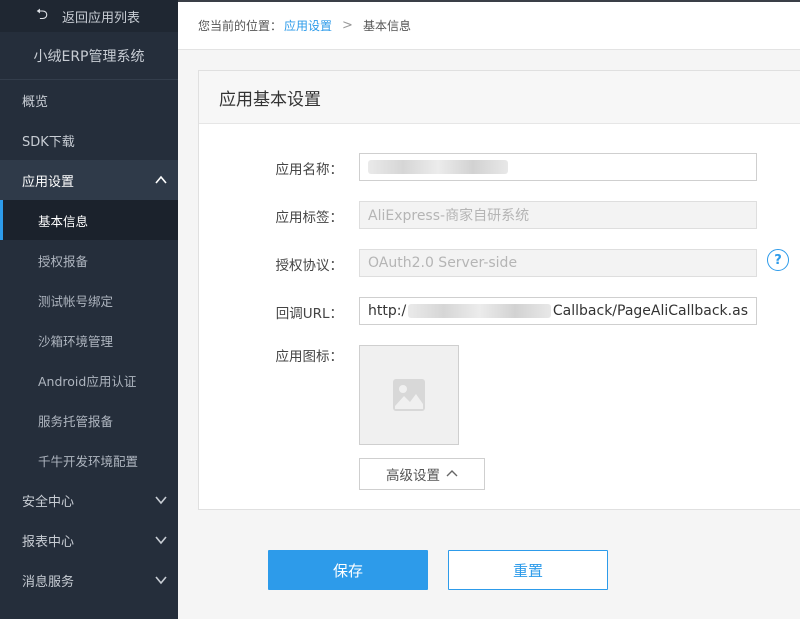  What do you see at coordinates (309, 357) in the screenshot?
I see `app-icon-label: 应用图标：` at bounding box center [309, 357].